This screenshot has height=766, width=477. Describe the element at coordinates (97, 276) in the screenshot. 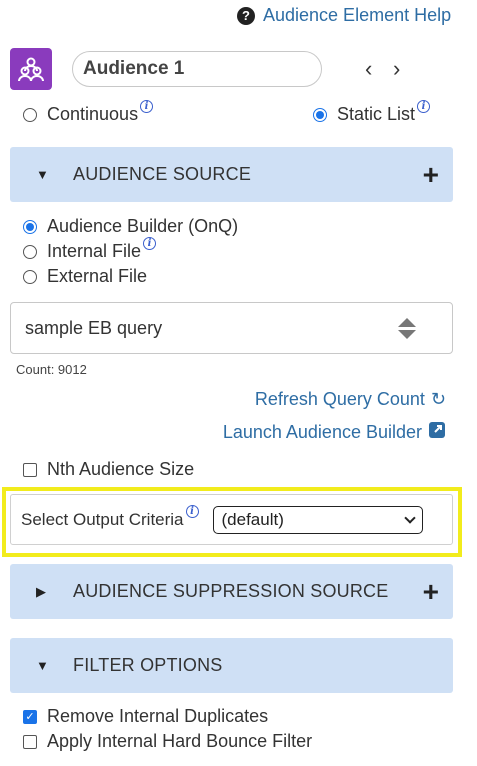

I see `radio-external-file-label: External File` at that location.